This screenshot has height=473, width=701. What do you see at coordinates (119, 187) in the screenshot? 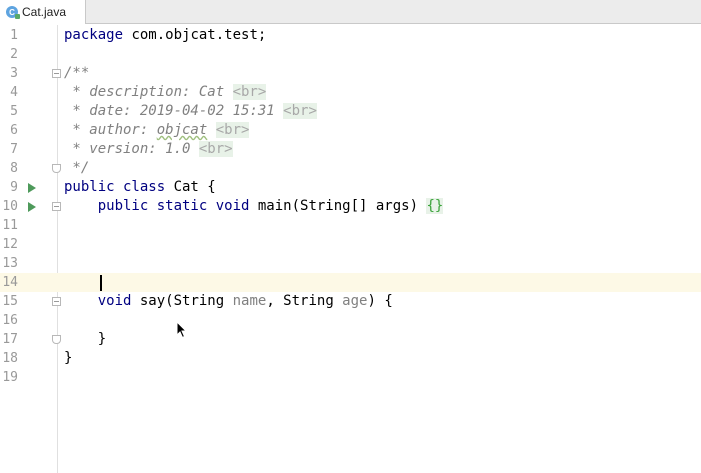
I see `code-token: public class` at bounding box center [119, 187].